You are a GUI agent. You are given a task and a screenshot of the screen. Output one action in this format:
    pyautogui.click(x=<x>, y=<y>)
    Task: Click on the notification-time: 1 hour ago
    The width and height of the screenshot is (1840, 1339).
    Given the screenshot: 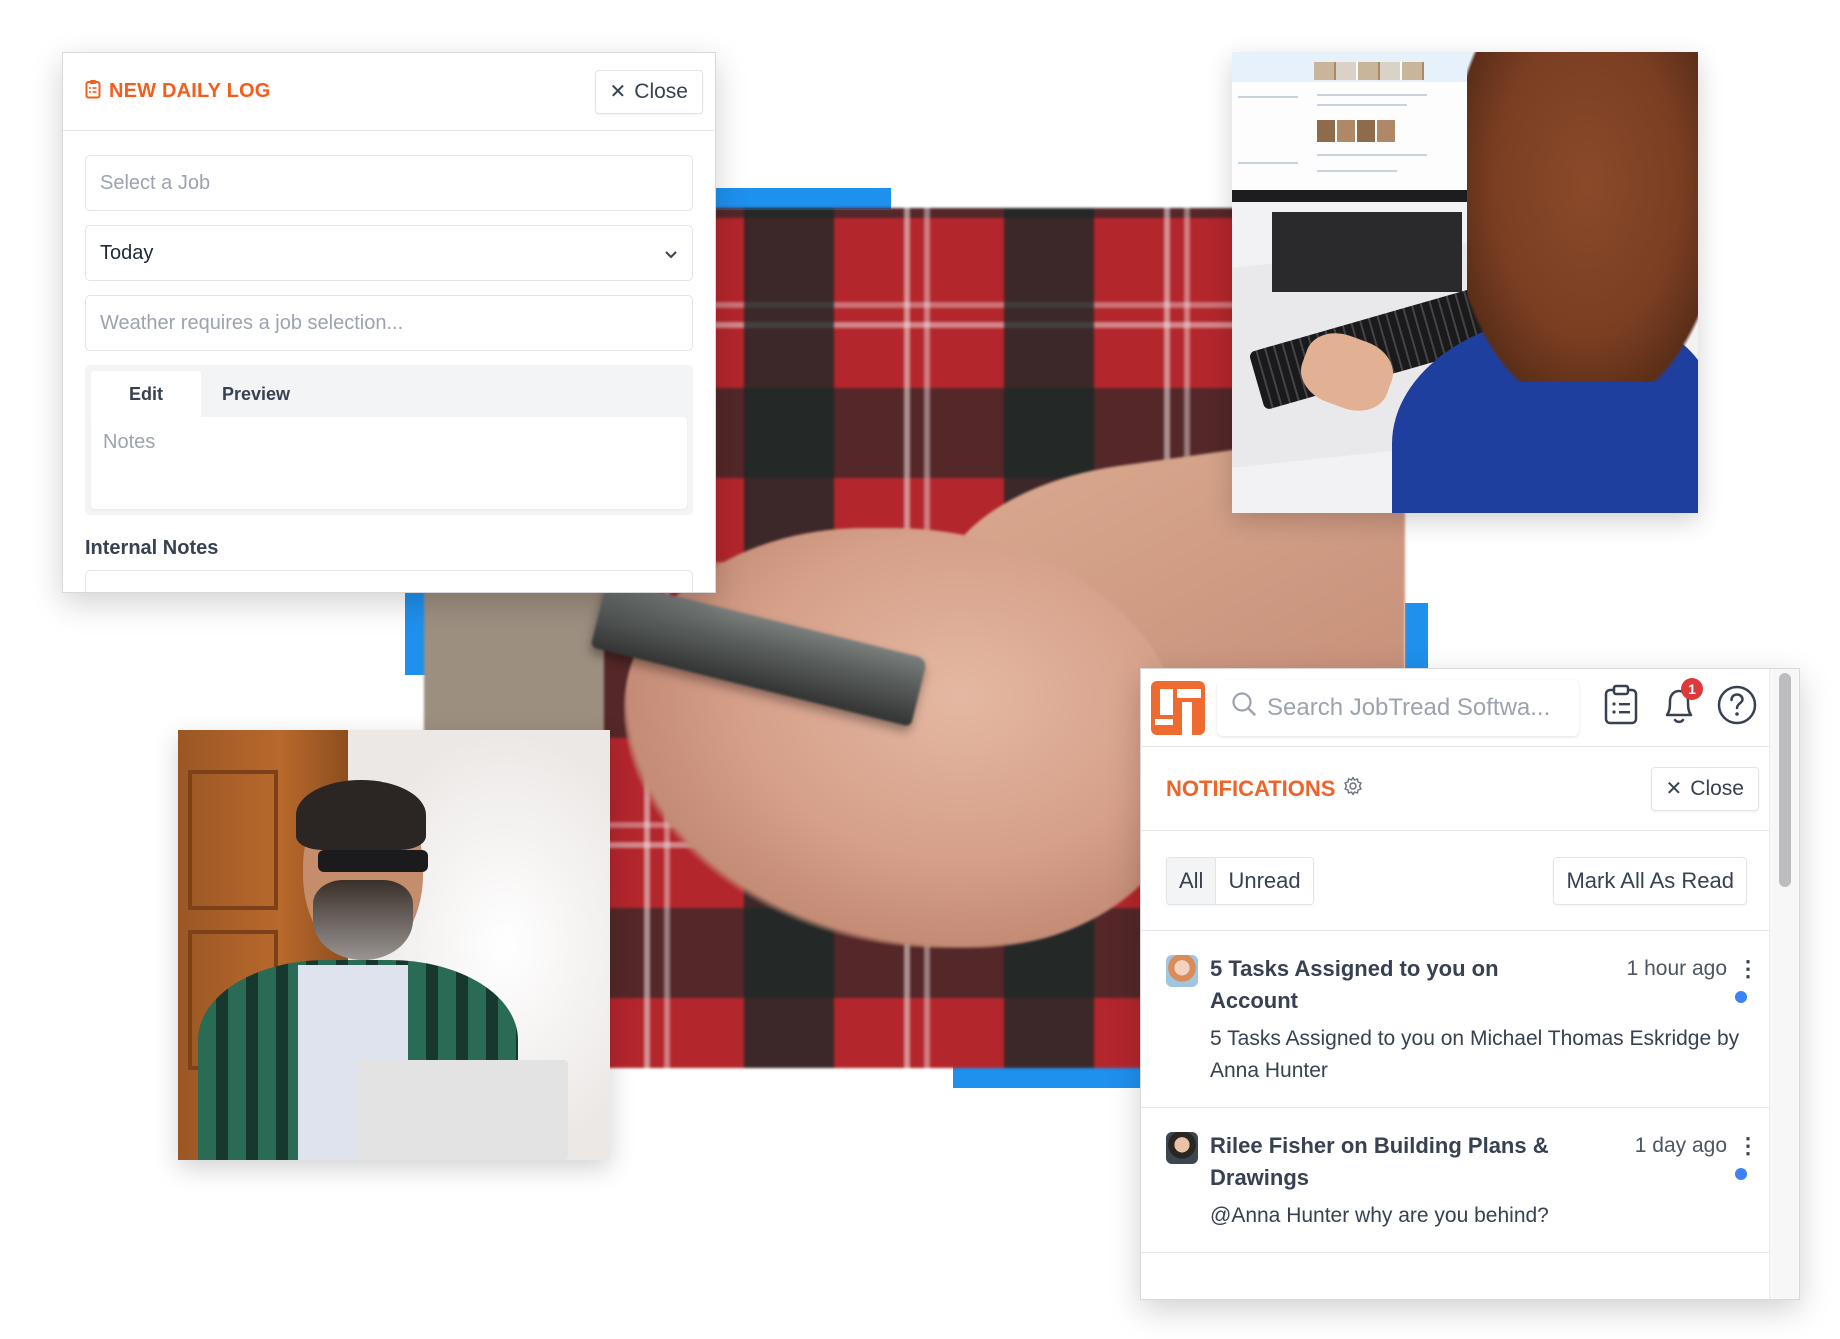 What is the action you would take?
    pyautogui.click(x=1676, y=968)
    